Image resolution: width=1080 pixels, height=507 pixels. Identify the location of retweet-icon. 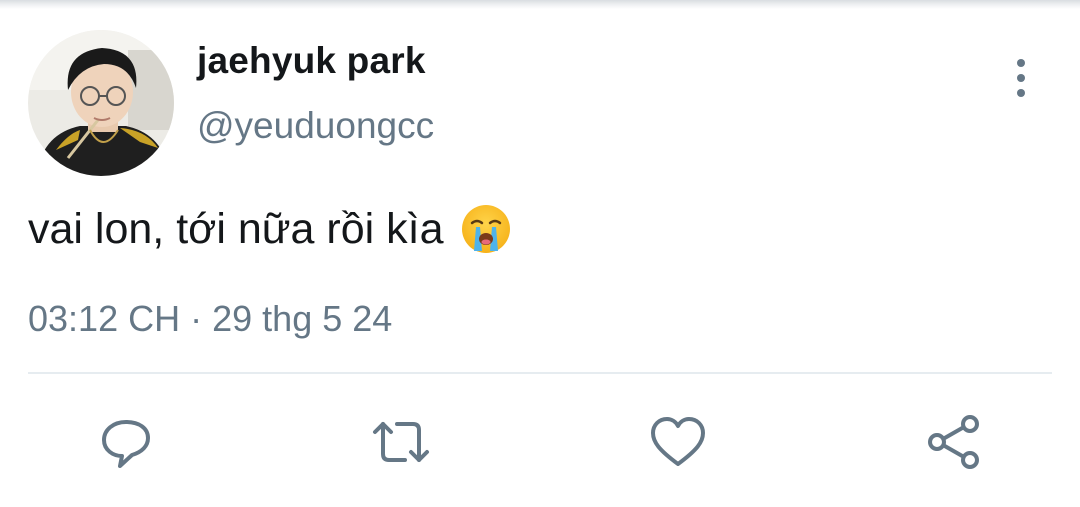
(401, 442).